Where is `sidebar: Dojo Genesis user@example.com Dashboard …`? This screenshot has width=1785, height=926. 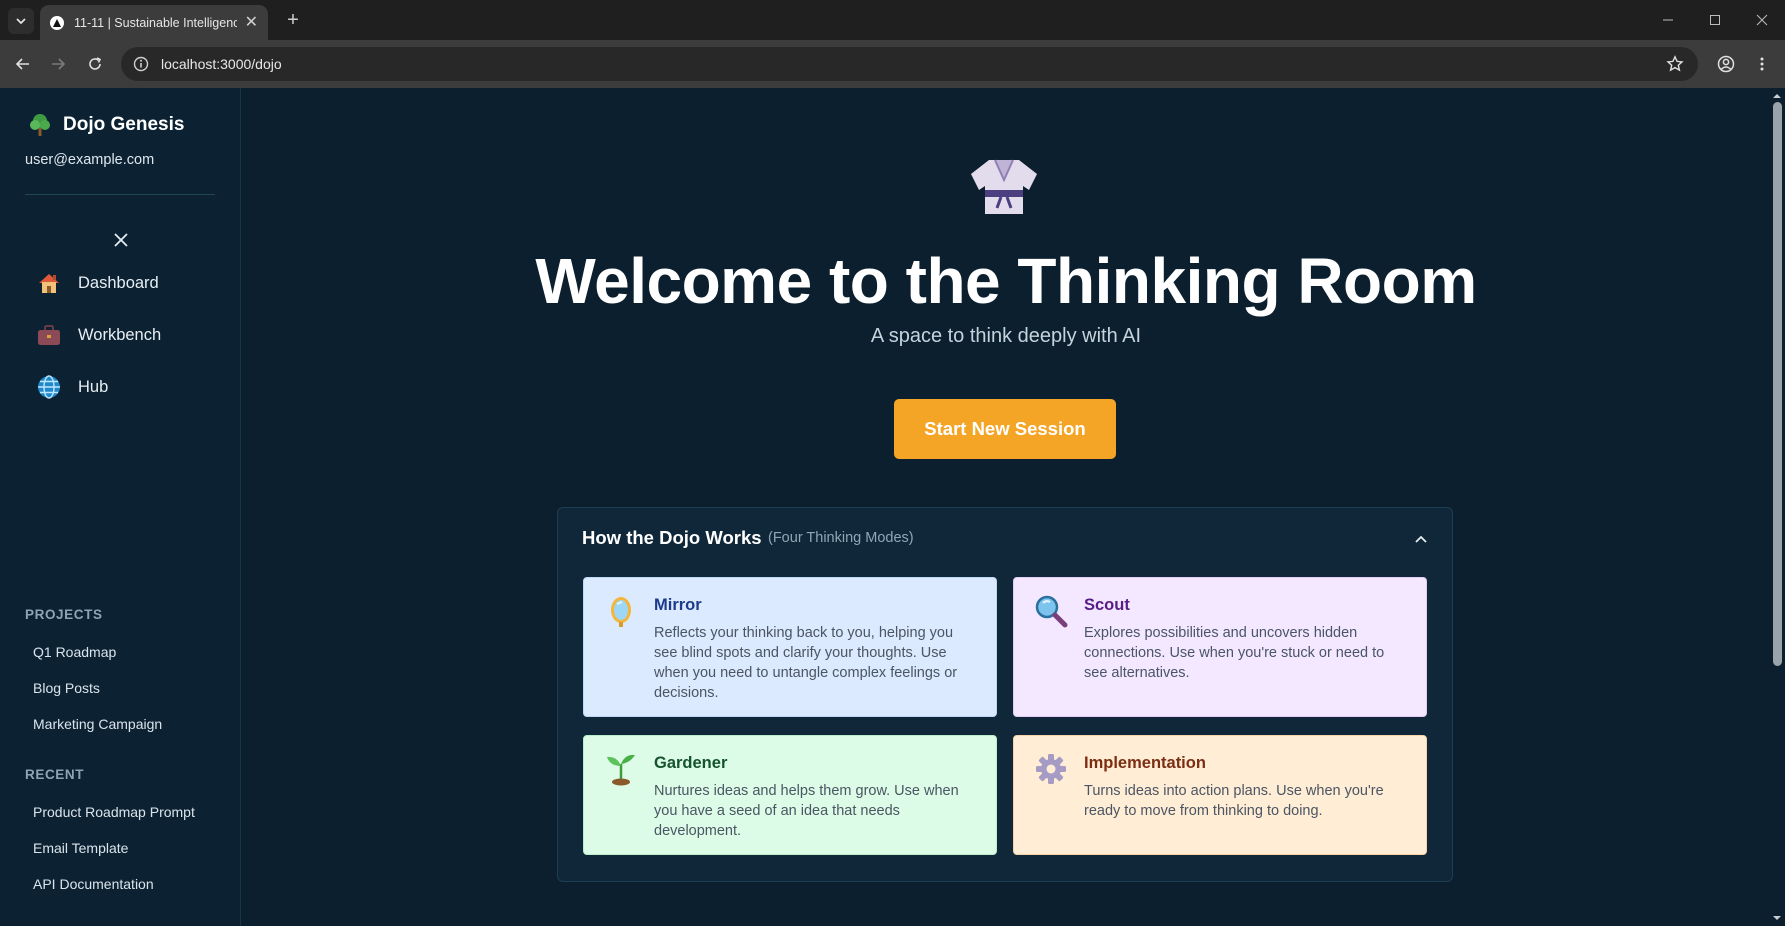
sidebar: Dojo Genesis user@example.com Dashboard … is located at coordinates (120, 507).